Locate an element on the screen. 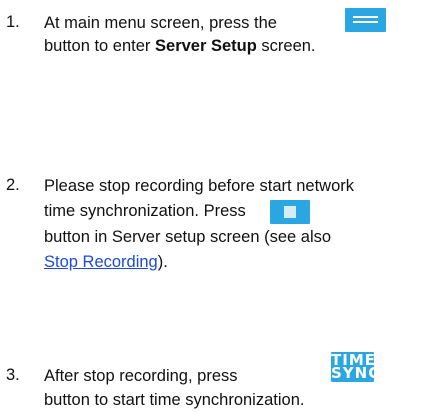 This screenshot has height=413, width=448. step-text: ). is located at coordinates (162, 262).